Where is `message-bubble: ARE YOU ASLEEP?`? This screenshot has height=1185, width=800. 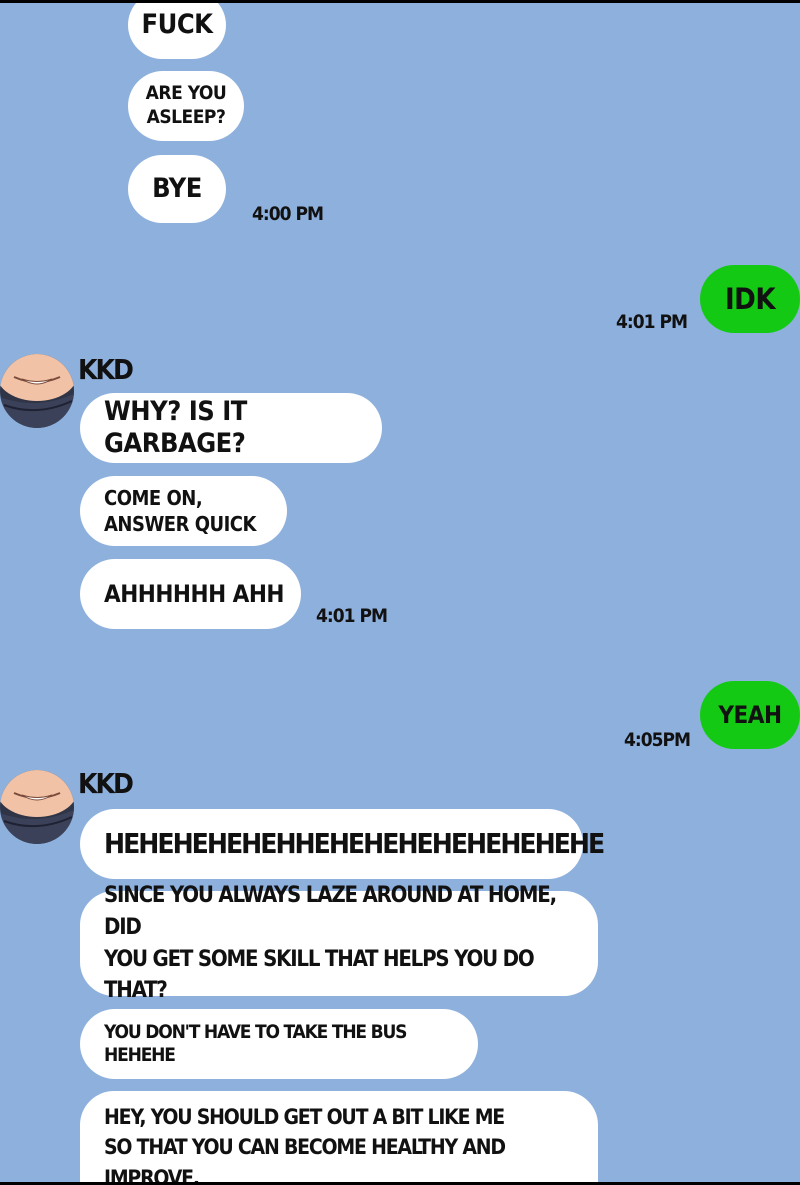 message-bubble: ARE YOU ASLEEP? is located at coordinates (186, 106).